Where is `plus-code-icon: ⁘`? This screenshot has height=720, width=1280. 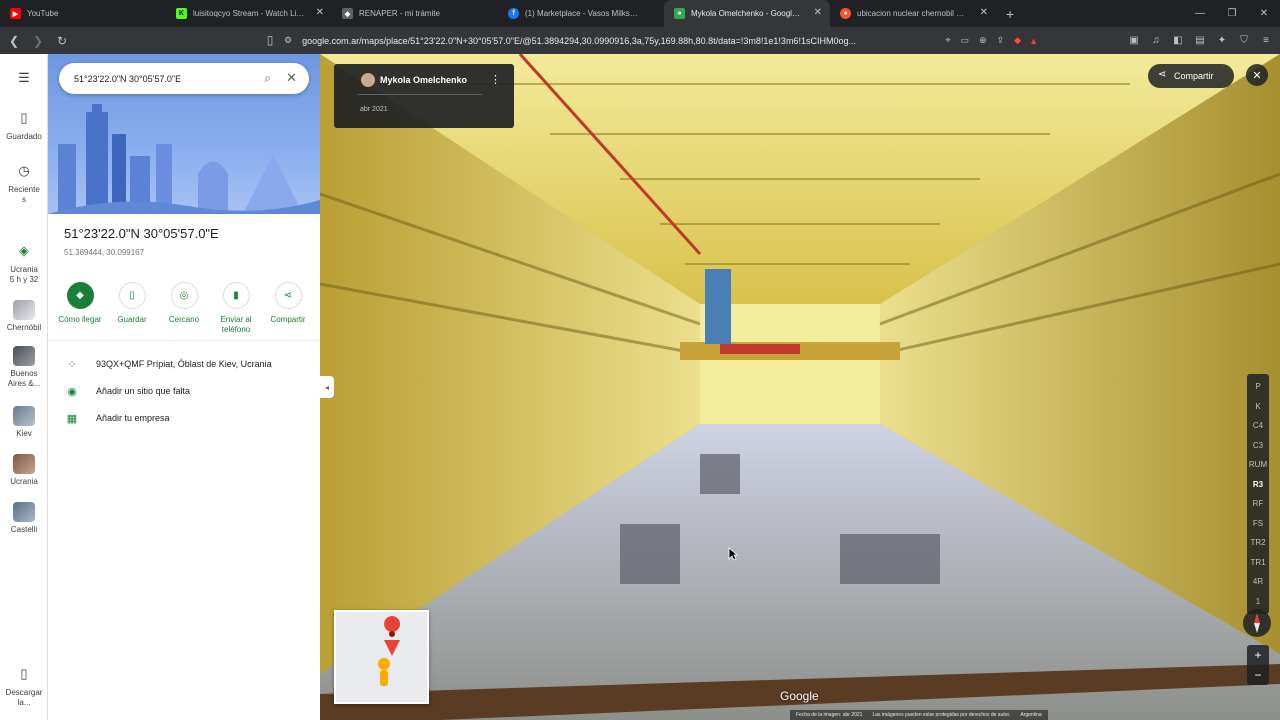 plus-code-icon: ⁘ is located at coordinates (72, 364).